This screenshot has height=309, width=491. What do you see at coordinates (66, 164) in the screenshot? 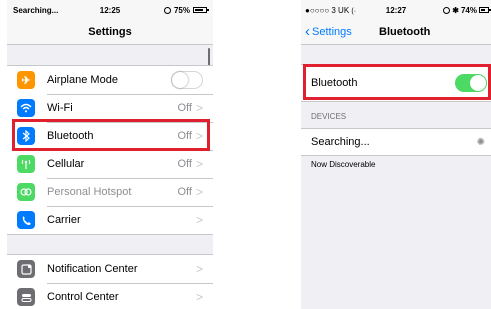
I see `row-label: Cellular` at bounding box center [66, 164].